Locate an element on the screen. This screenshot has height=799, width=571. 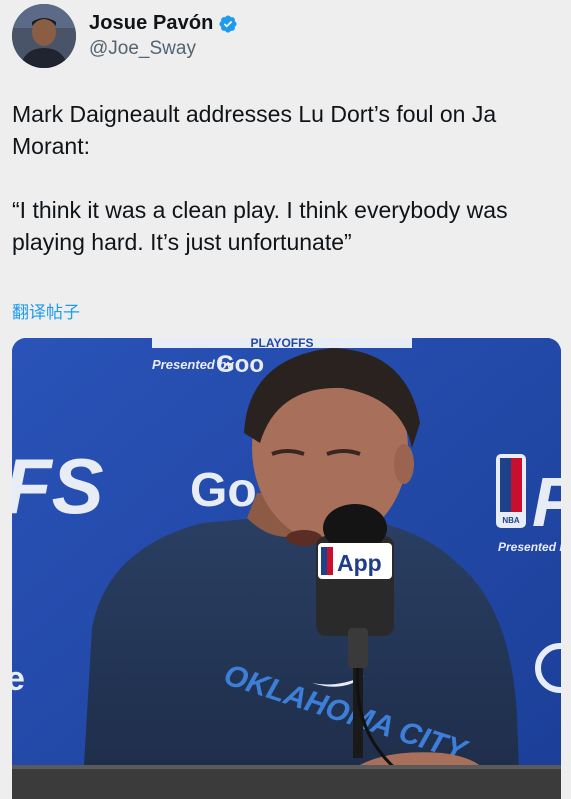
tweet-header: Josue Pavón @Joe_Sway is located at coordinates (125, 36).